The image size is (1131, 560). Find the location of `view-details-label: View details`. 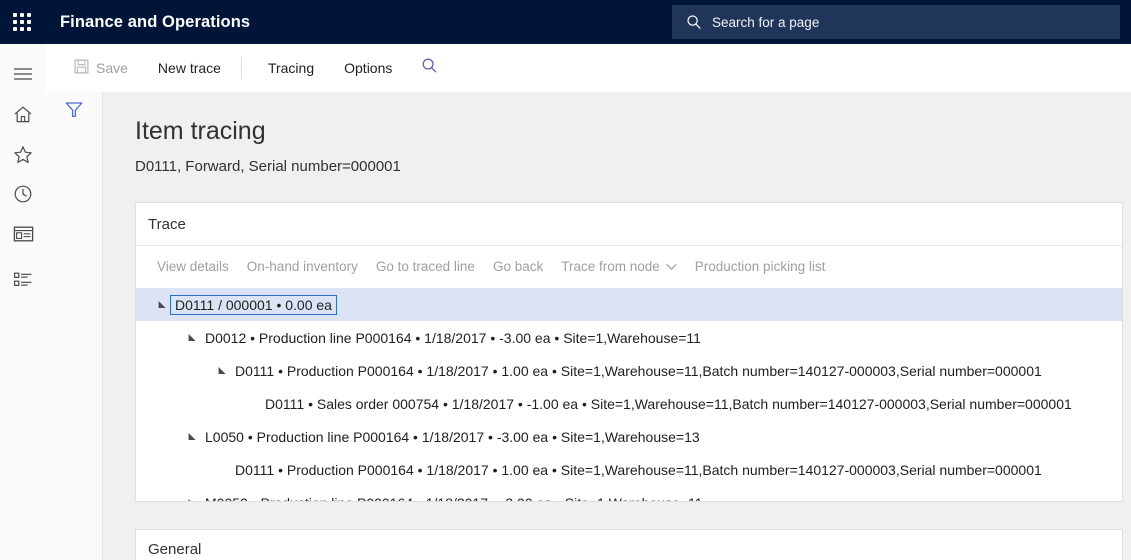

view-details-label: View details is located at coordinates (193, 266).